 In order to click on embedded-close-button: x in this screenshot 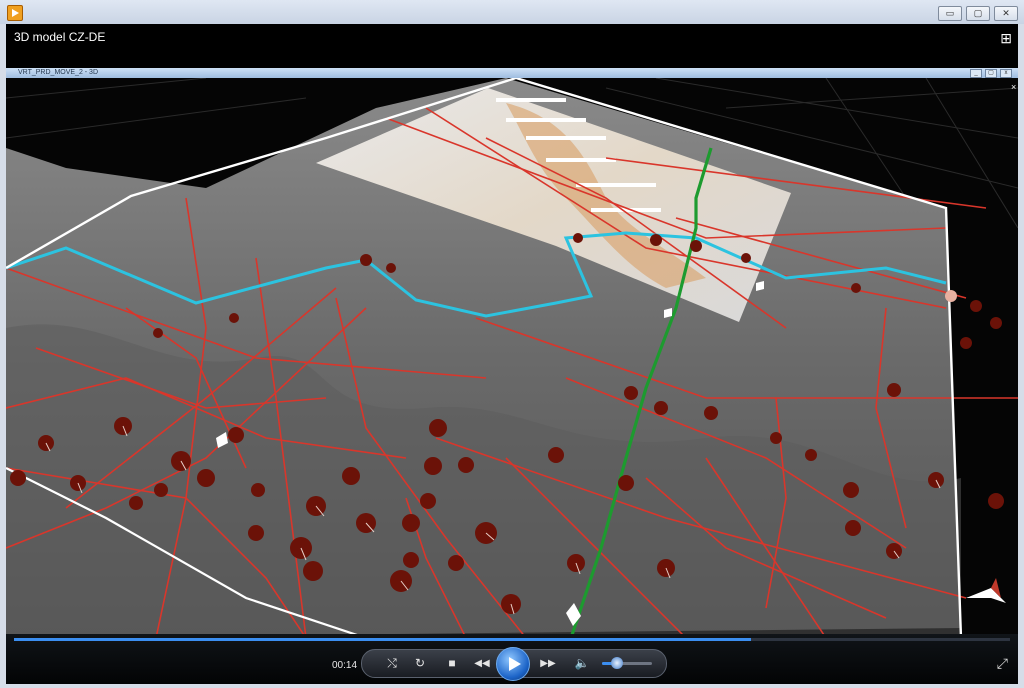, I will do `click(1006, 73)`.